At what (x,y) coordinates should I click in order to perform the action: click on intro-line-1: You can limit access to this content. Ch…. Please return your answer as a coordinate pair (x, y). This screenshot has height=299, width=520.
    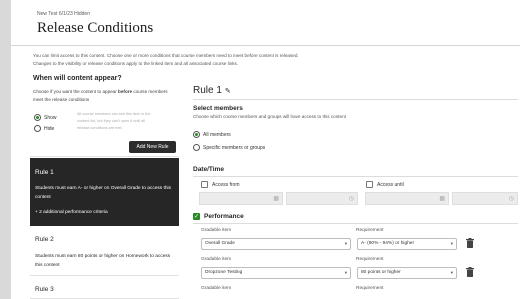
    Looking at the image, I should click on (166, 55).